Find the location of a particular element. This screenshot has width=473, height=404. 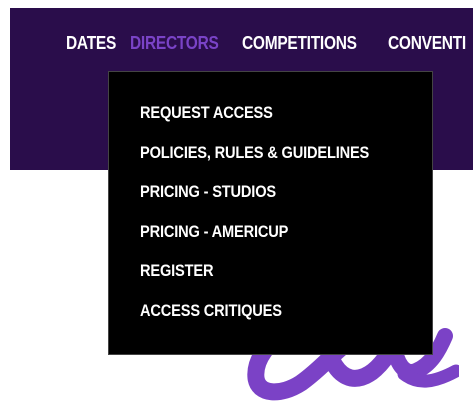

nav-menu: DATES DIRECTORS COMPETITIONS CONVENTI is located at coordinates (269, 43).